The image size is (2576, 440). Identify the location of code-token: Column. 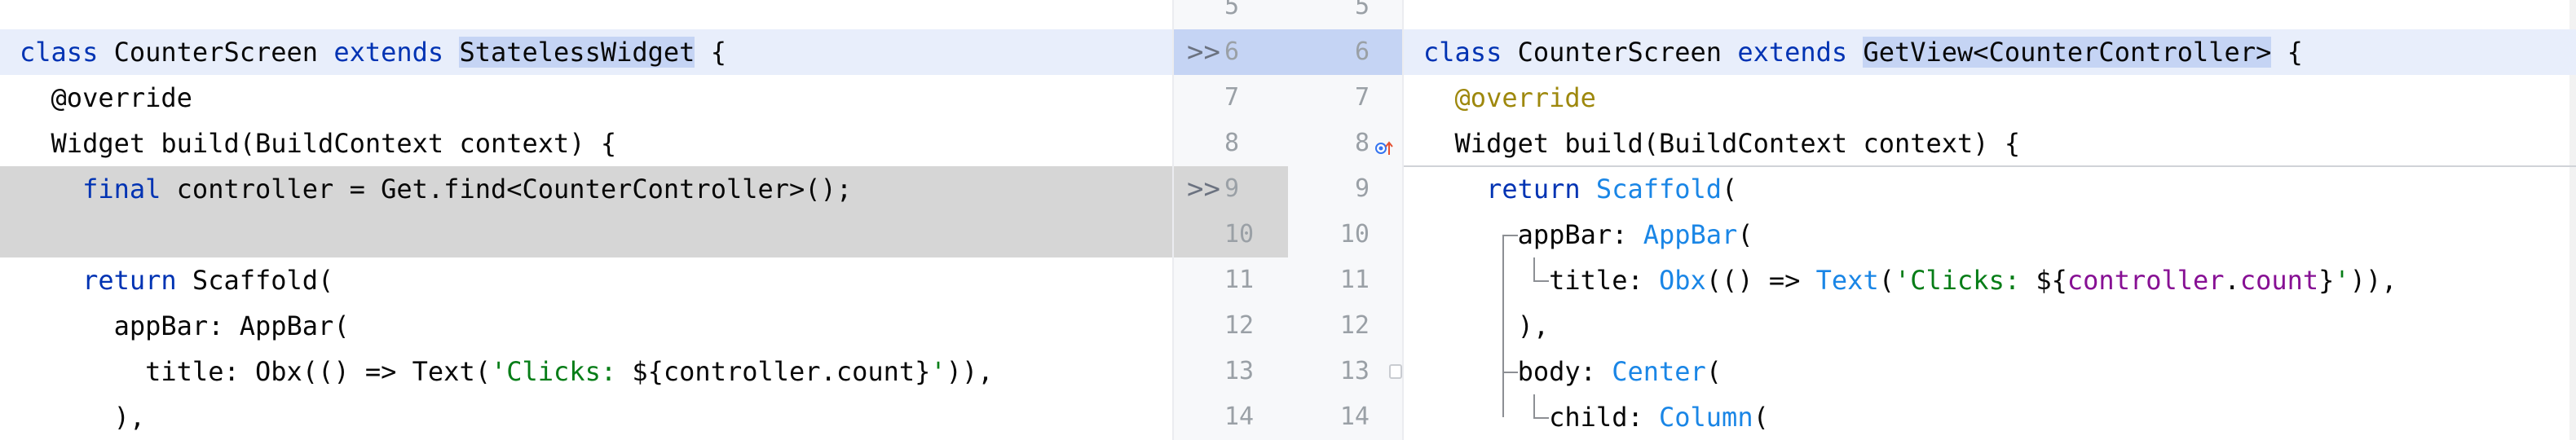
(1705, 417).